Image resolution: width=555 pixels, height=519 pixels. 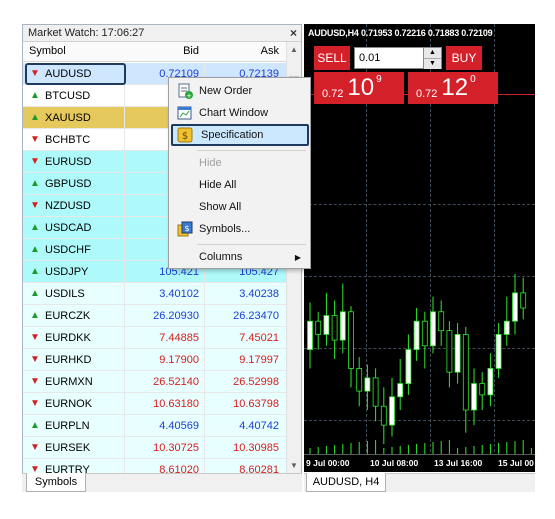 What do you see at coordinates (244, 293) in the screenshot?
I see `ask-cell: 3.40238` at bounding box center [244, 293].